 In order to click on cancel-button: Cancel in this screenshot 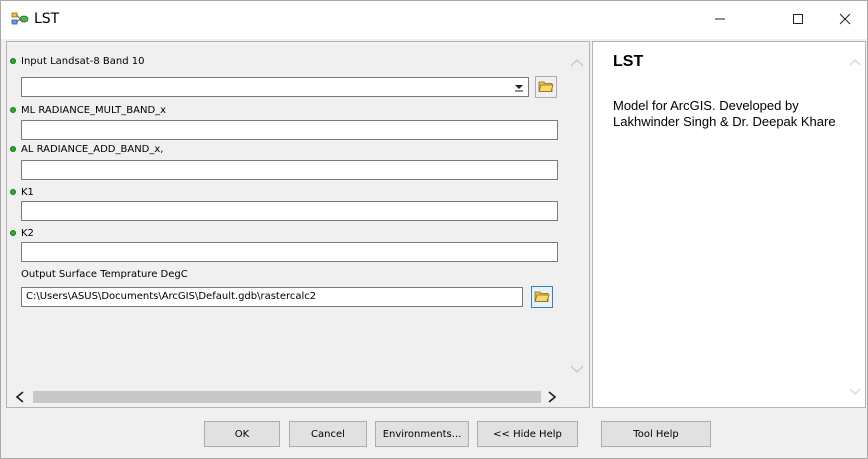, I will do `click(328, 434)`.